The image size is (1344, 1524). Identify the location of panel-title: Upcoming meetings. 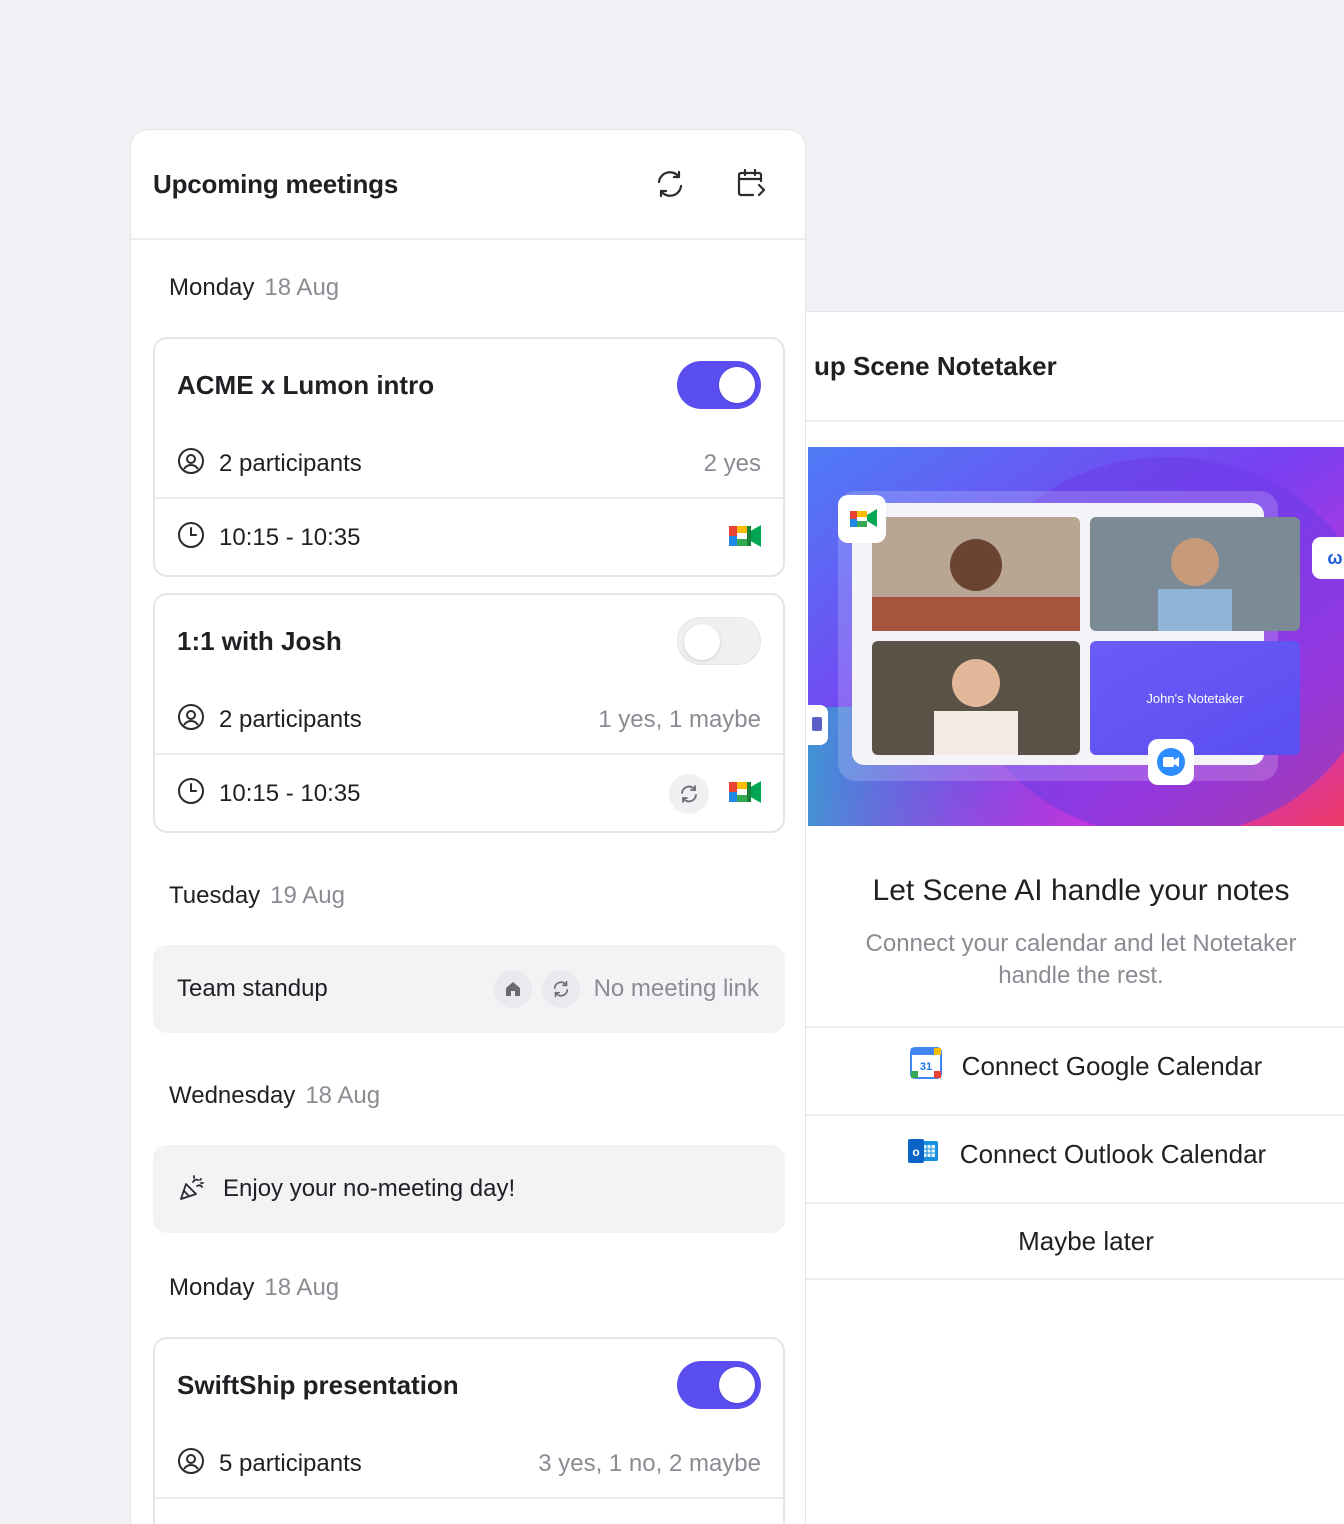
(276, 183).